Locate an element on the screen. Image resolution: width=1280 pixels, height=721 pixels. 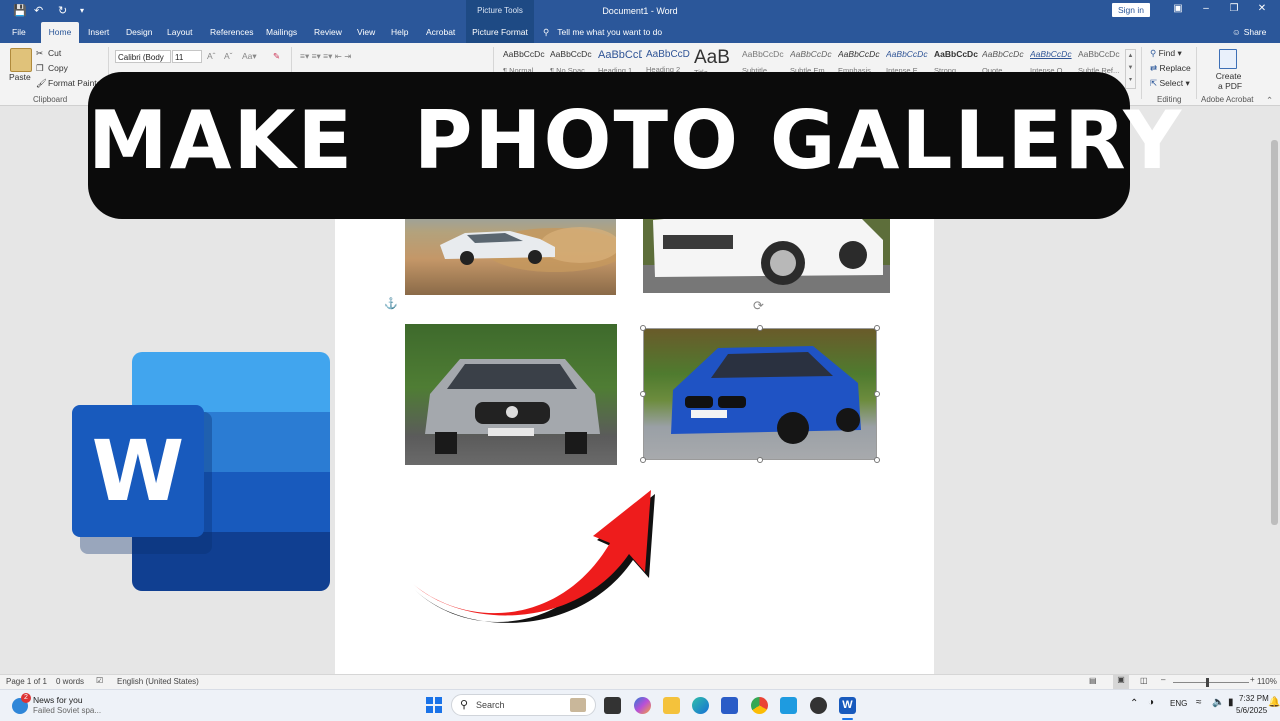
chevron-up-icon: ⌃ is located at coordinates (1134, 703).